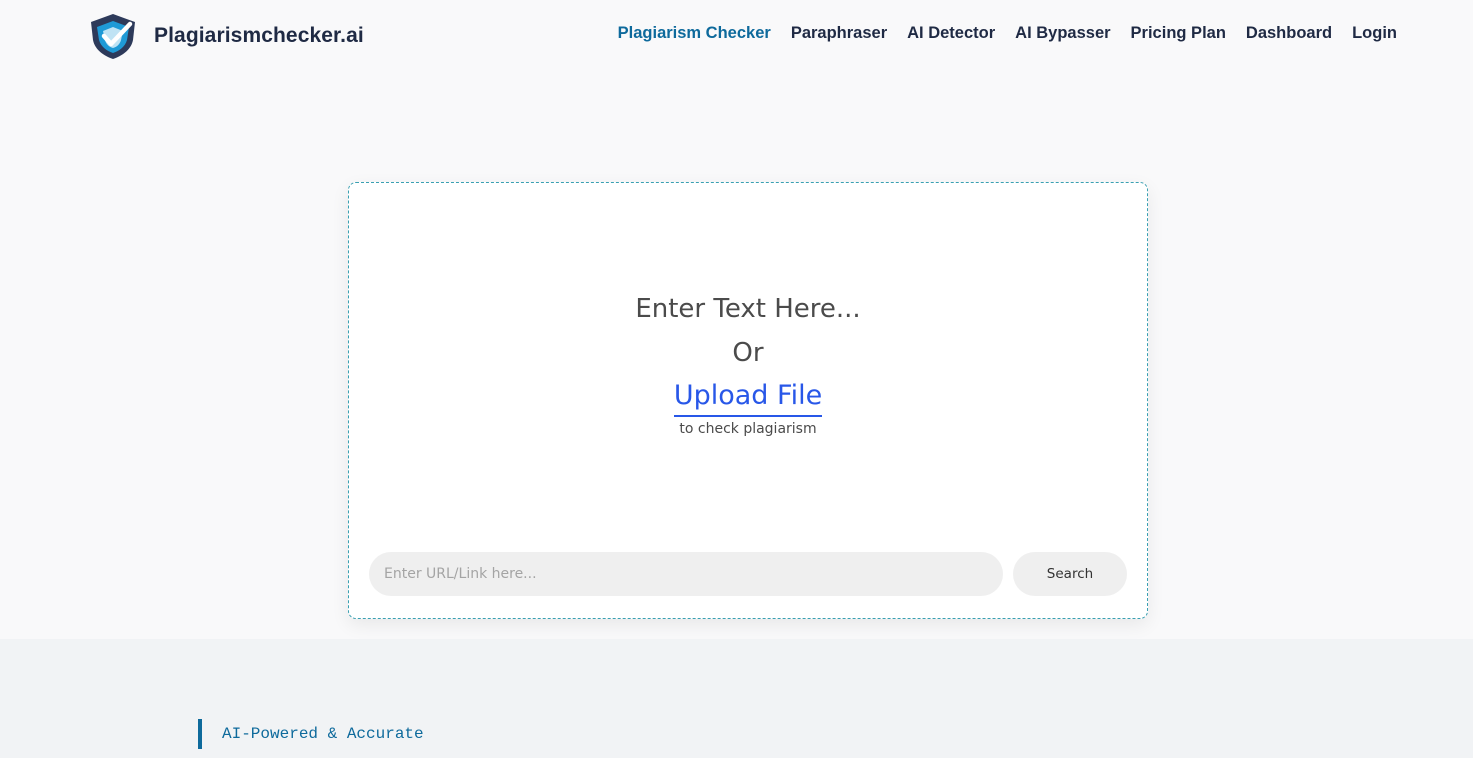 The height and width of the screenshot is (758, 1473). I want to click on brand-name: Plagiarismchecker.ai, so click(259, 35).